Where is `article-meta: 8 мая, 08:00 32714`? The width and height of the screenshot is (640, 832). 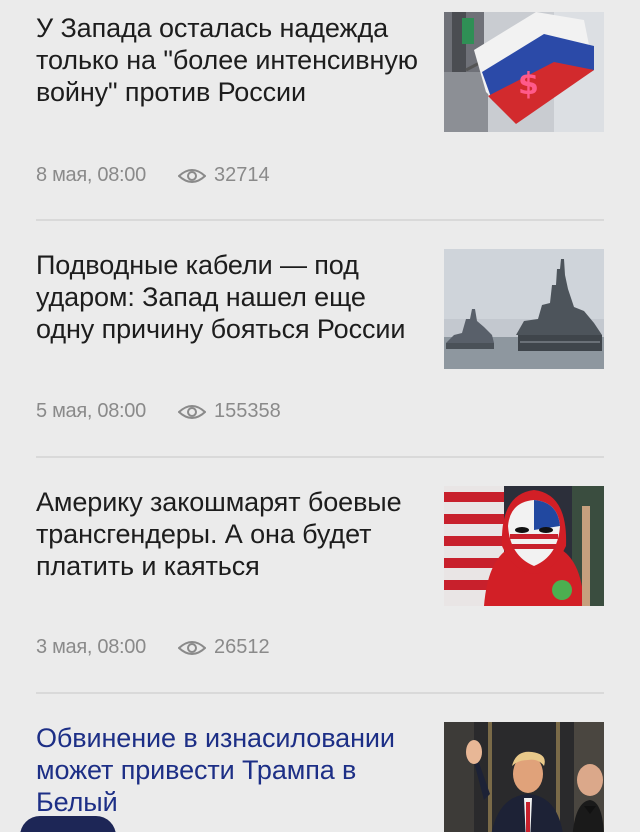
article-meta: 8 мая, 08:00 32714 is located at coordinates (153, 175).